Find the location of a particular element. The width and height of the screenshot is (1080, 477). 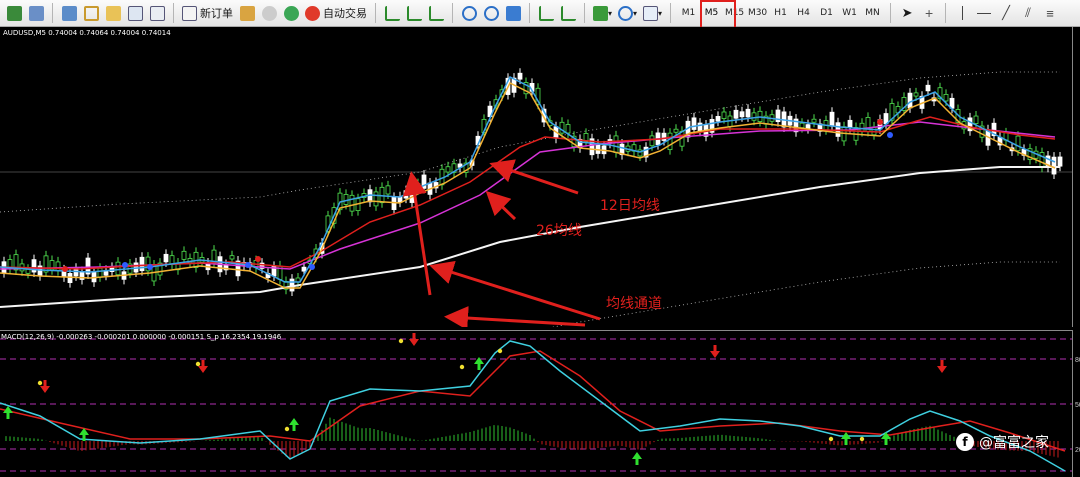

star-folder-icon is located at coordinates (113, 13).